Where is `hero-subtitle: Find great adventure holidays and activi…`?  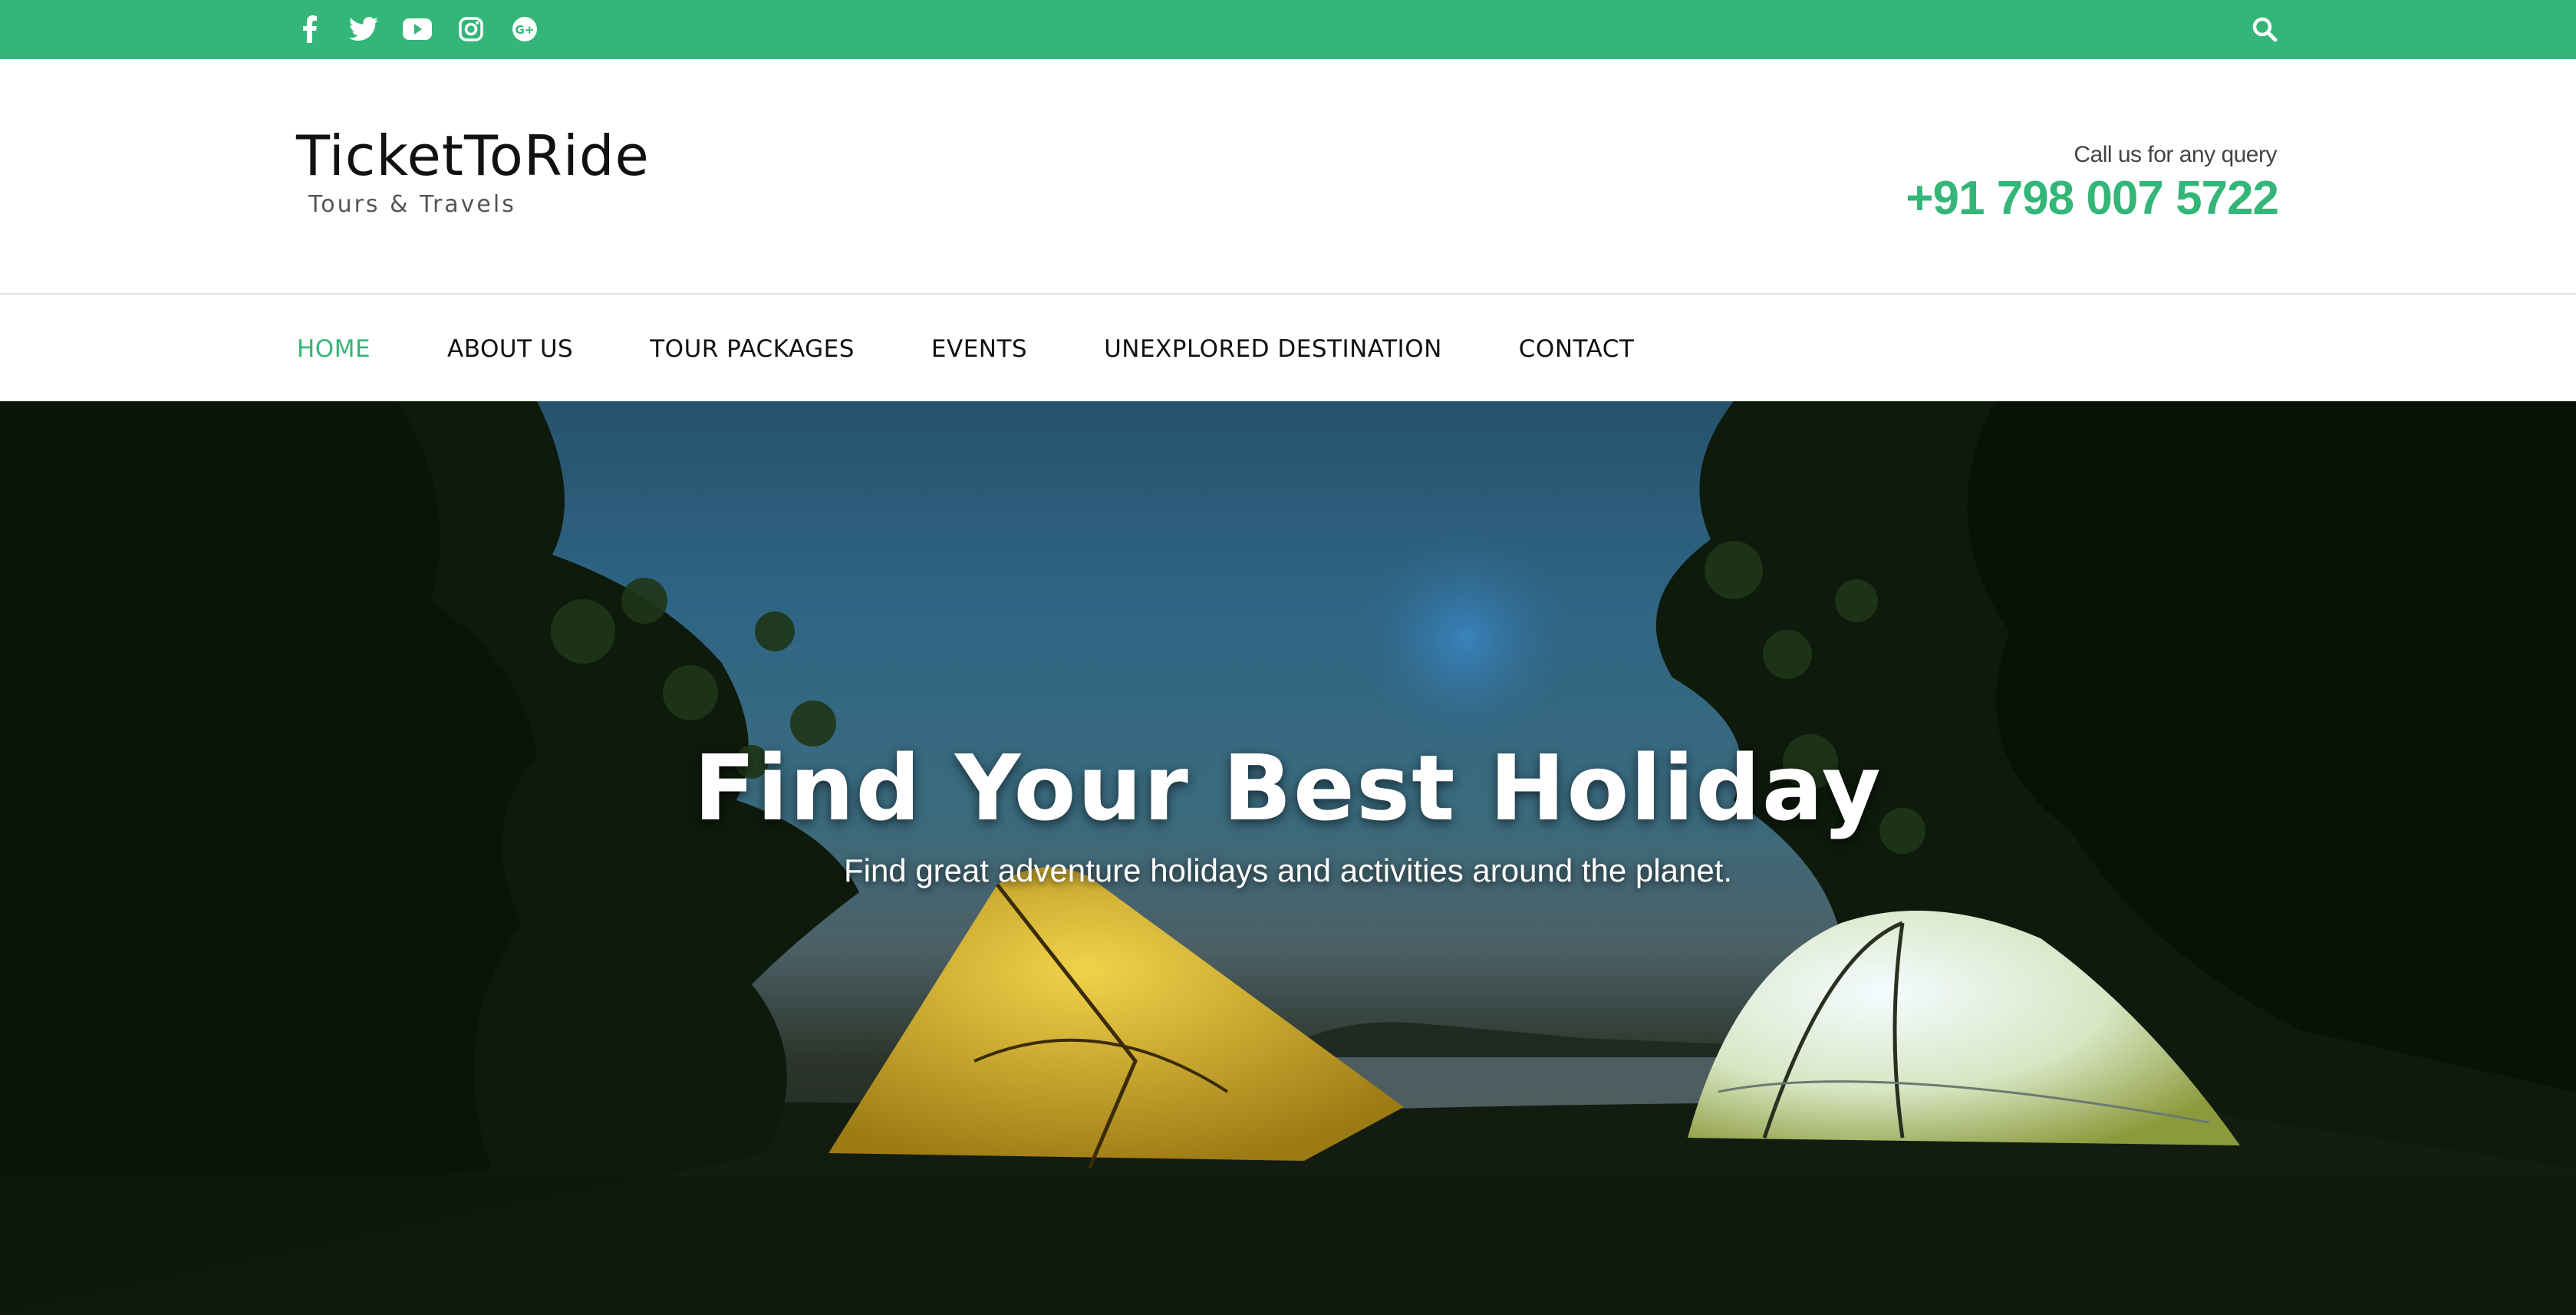 hero-subtitle: Find great adventure holidays and activi… is located at coordinates (1288, 870).